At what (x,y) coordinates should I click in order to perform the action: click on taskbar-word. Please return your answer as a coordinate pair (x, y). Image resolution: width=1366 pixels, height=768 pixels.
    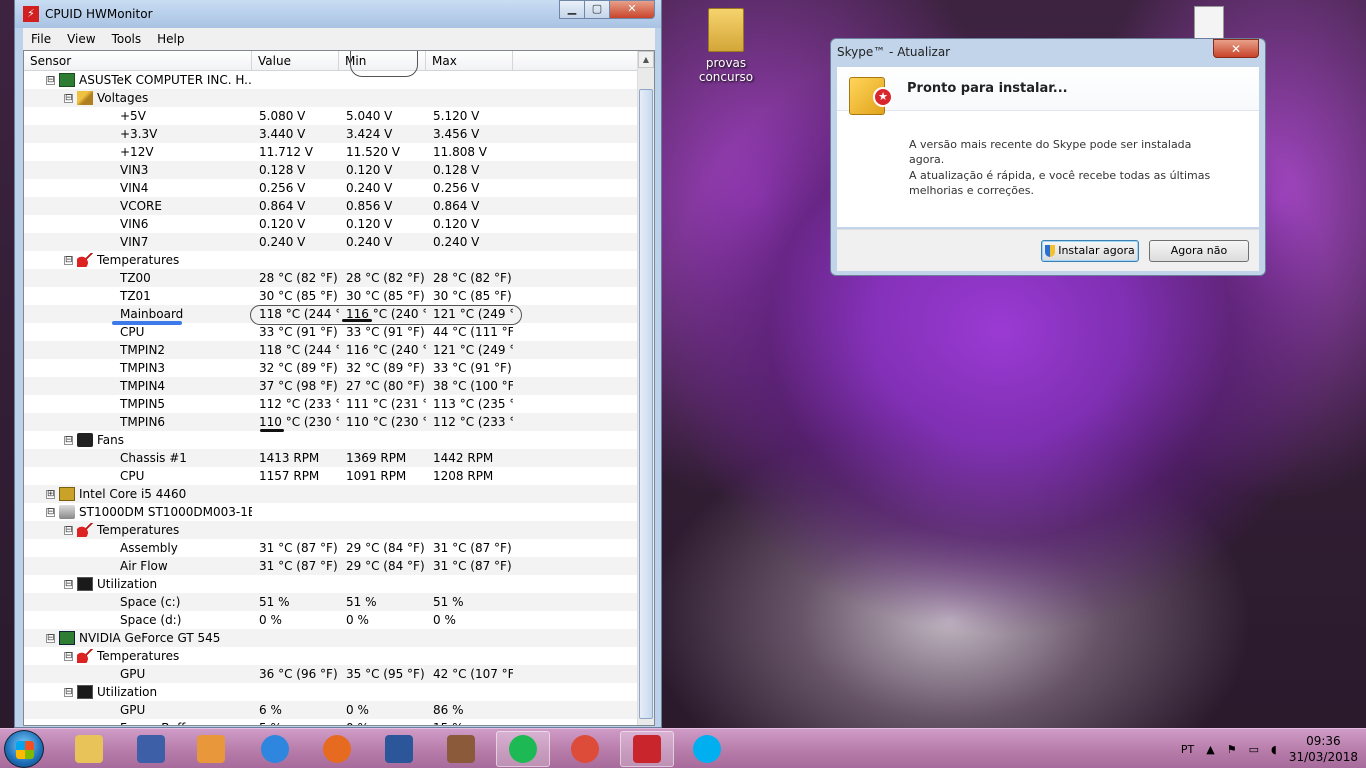
    Looking at the image, I should click on (399, 749).